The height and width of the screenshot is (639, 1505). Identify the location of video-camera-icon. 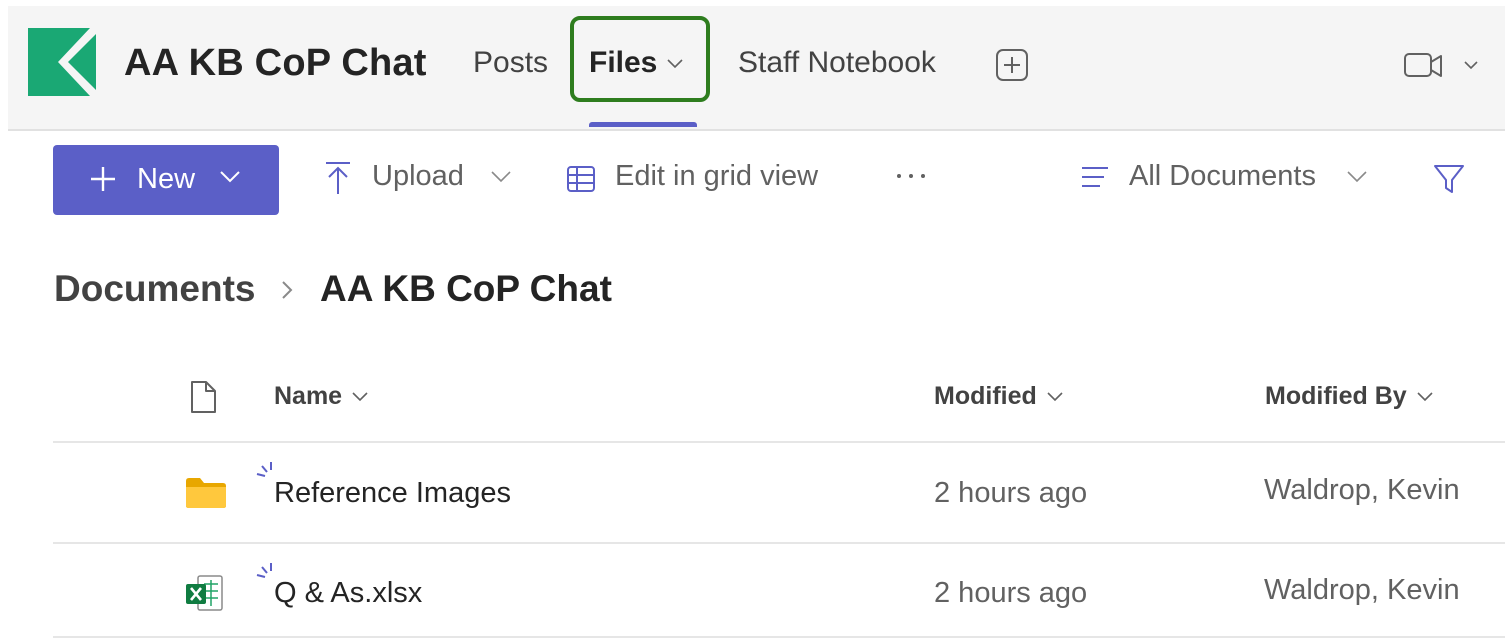
(1443, 66).